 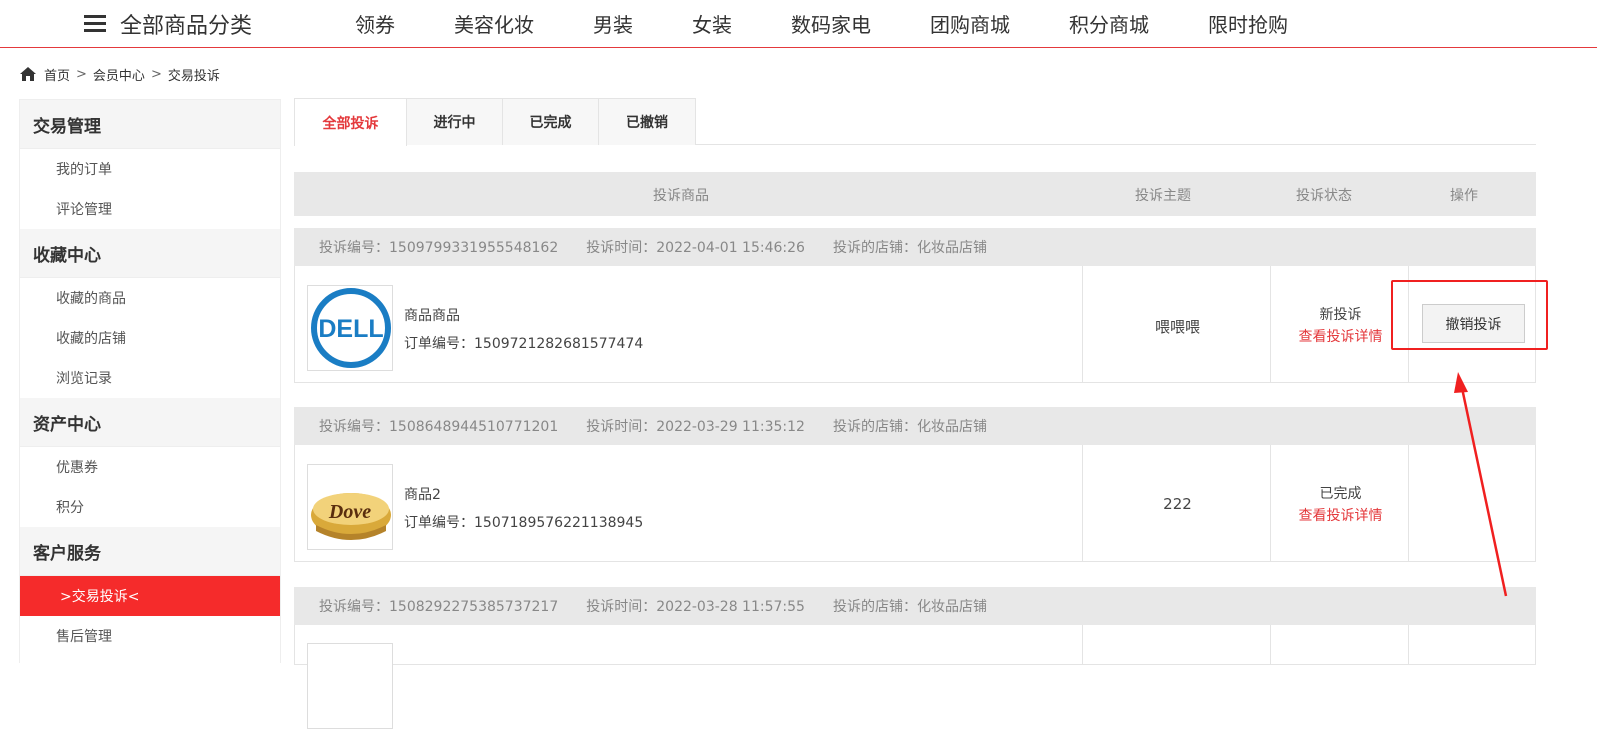 I want to click on all-categories-label: 全部商品分类, so click(x=186, y=26).